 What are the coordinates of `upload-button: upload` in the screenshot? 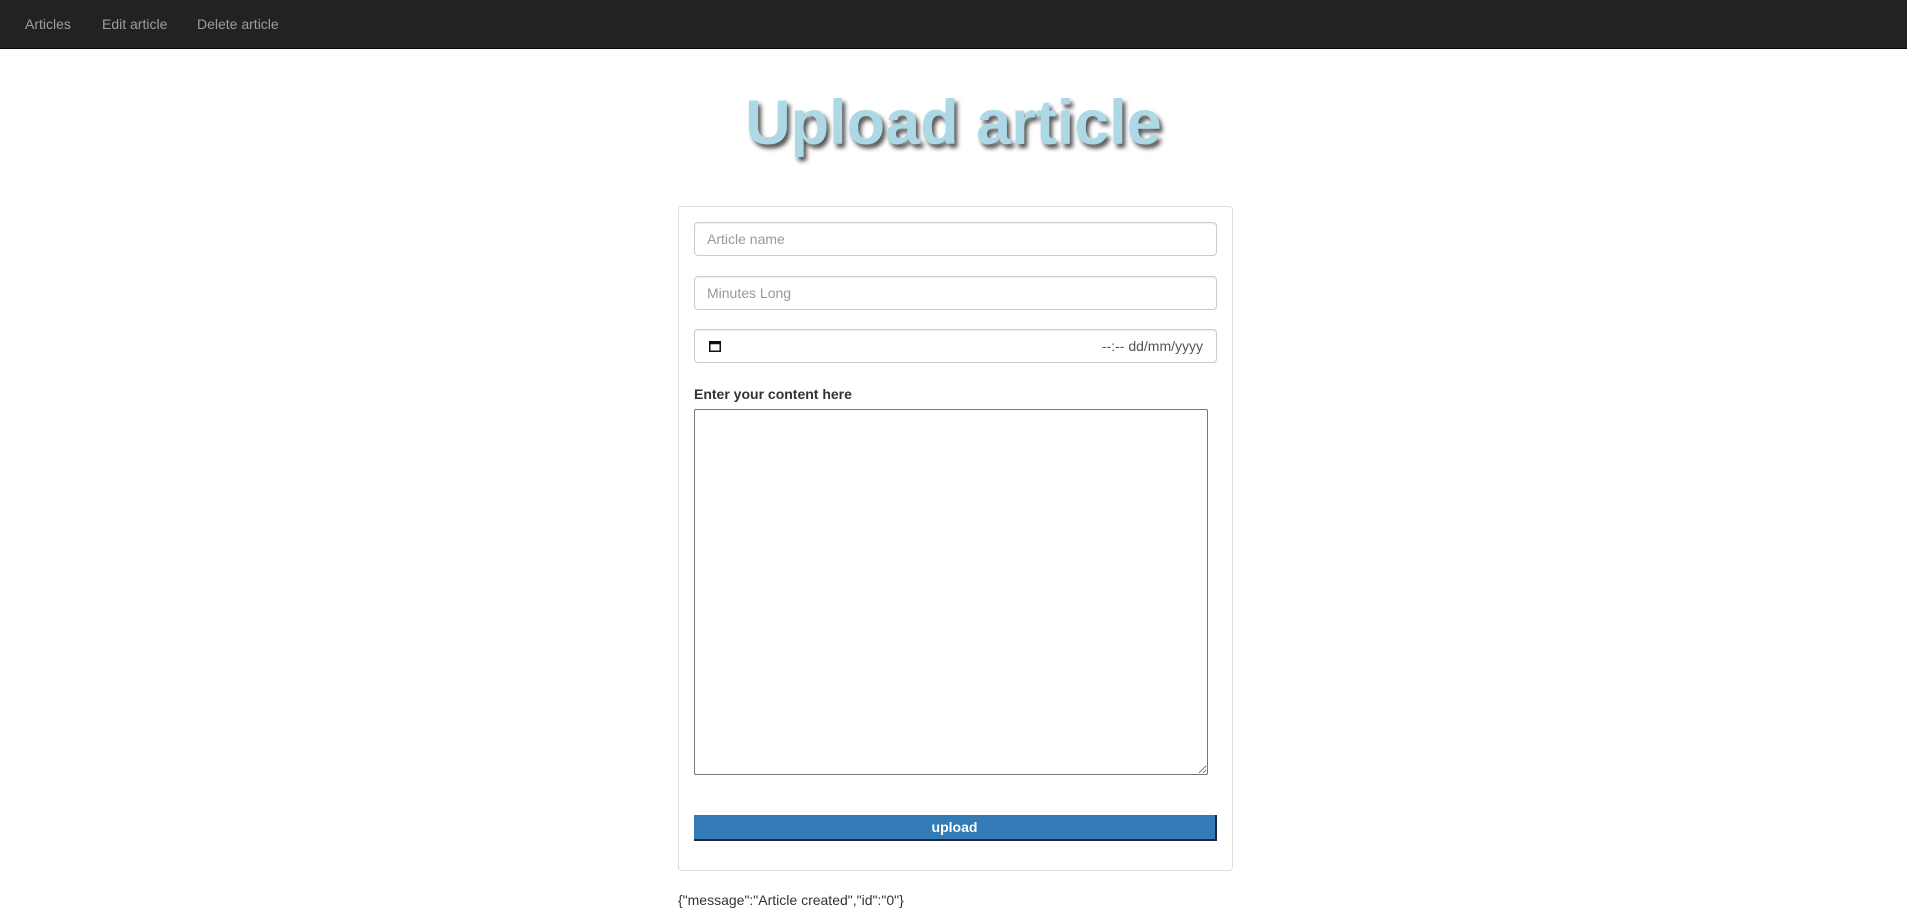 It's located at (955, 828).